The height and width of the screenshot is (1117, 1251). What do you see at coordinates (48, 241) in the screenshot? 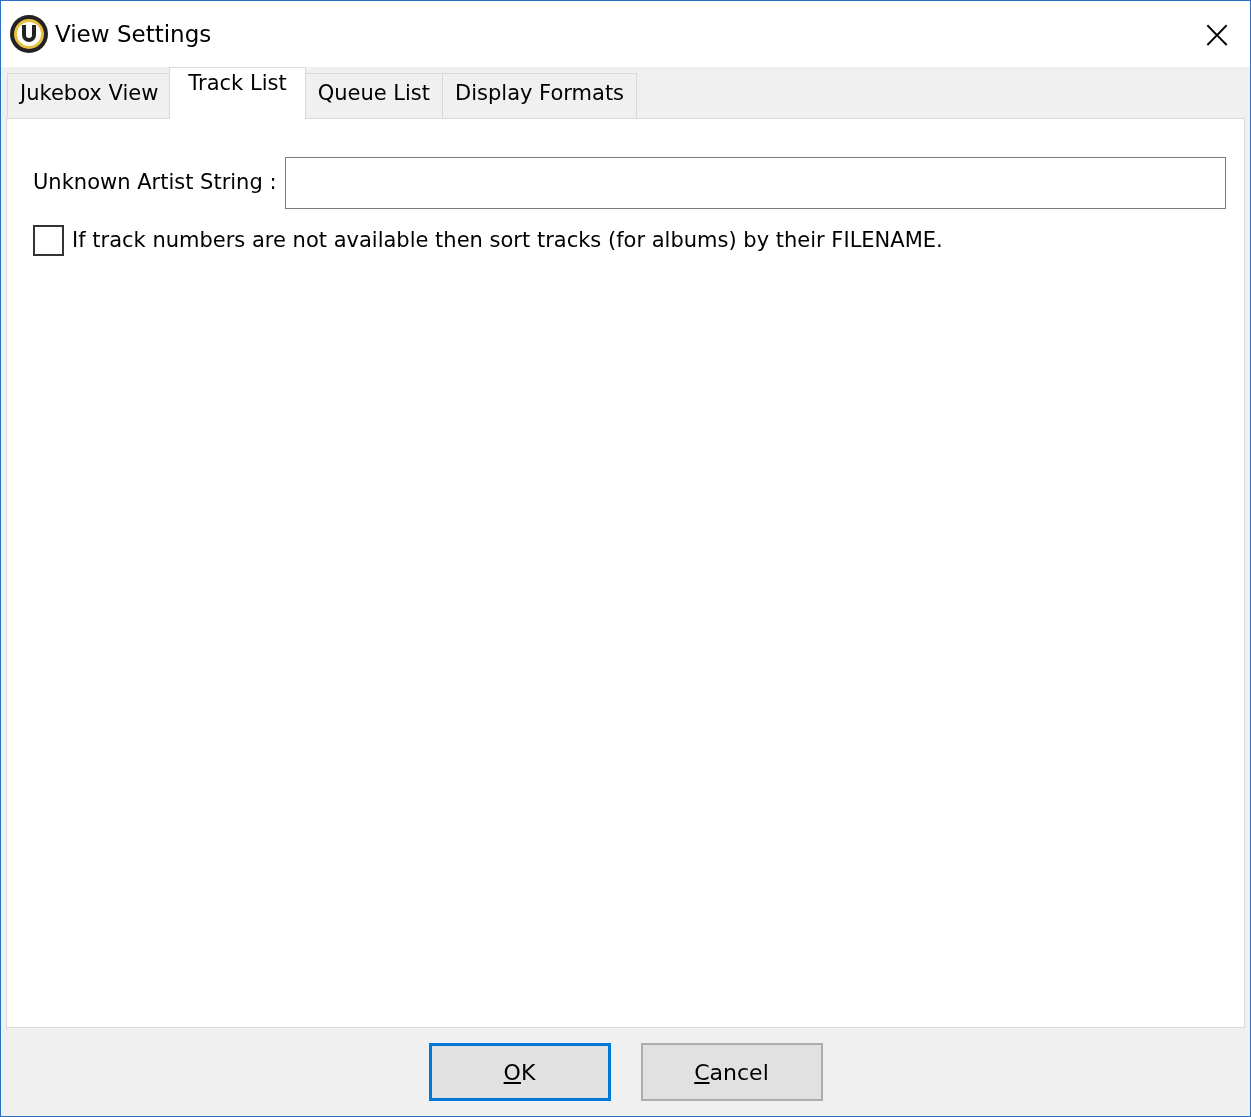
I see `checkbox` at bounding box center [48, 241].